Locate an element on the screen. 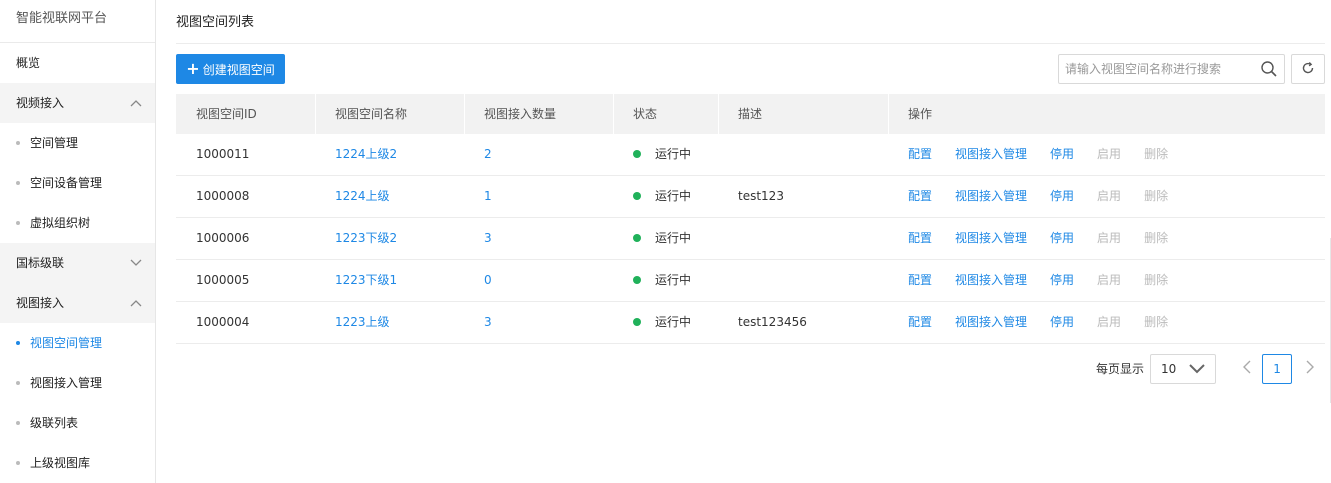 This screenshot has width=1331, height=483. sidebar-item-space-device-management: 空间设备管理 is located at coordinates (77, 183).